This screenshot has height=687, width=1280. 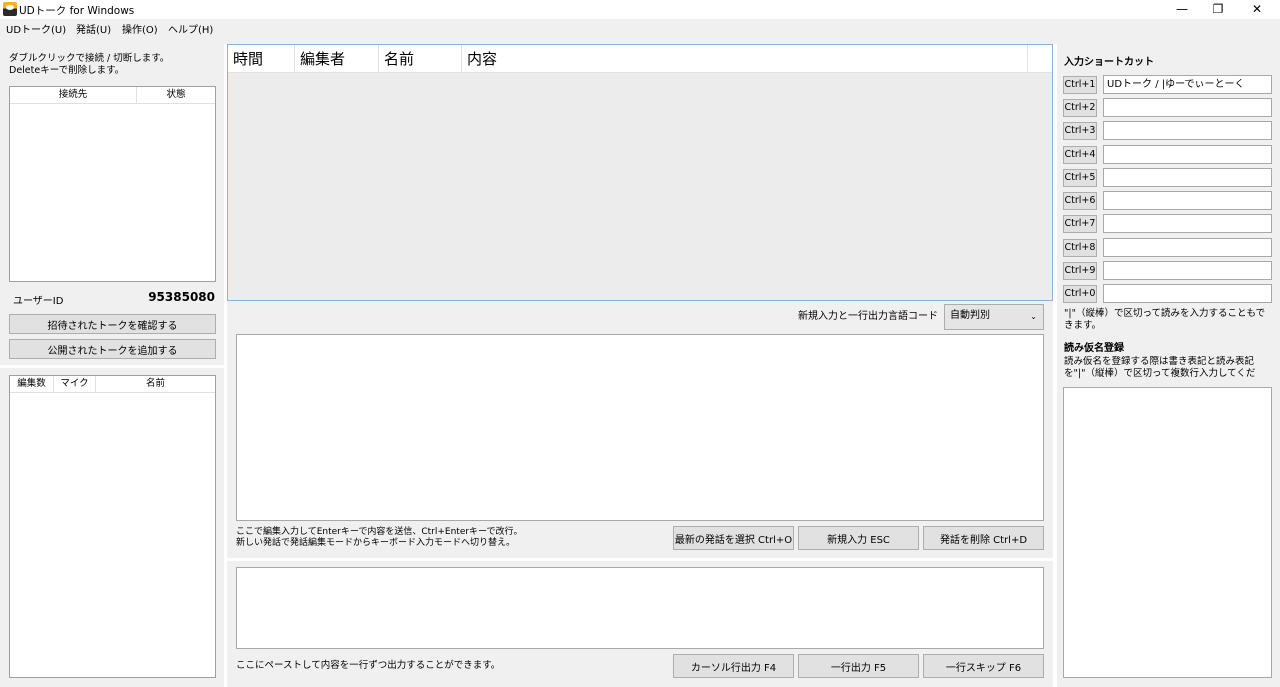 I want to click on shortcut-key-ctrl-2: Ctrl+2, so click(x=1080, y=108).